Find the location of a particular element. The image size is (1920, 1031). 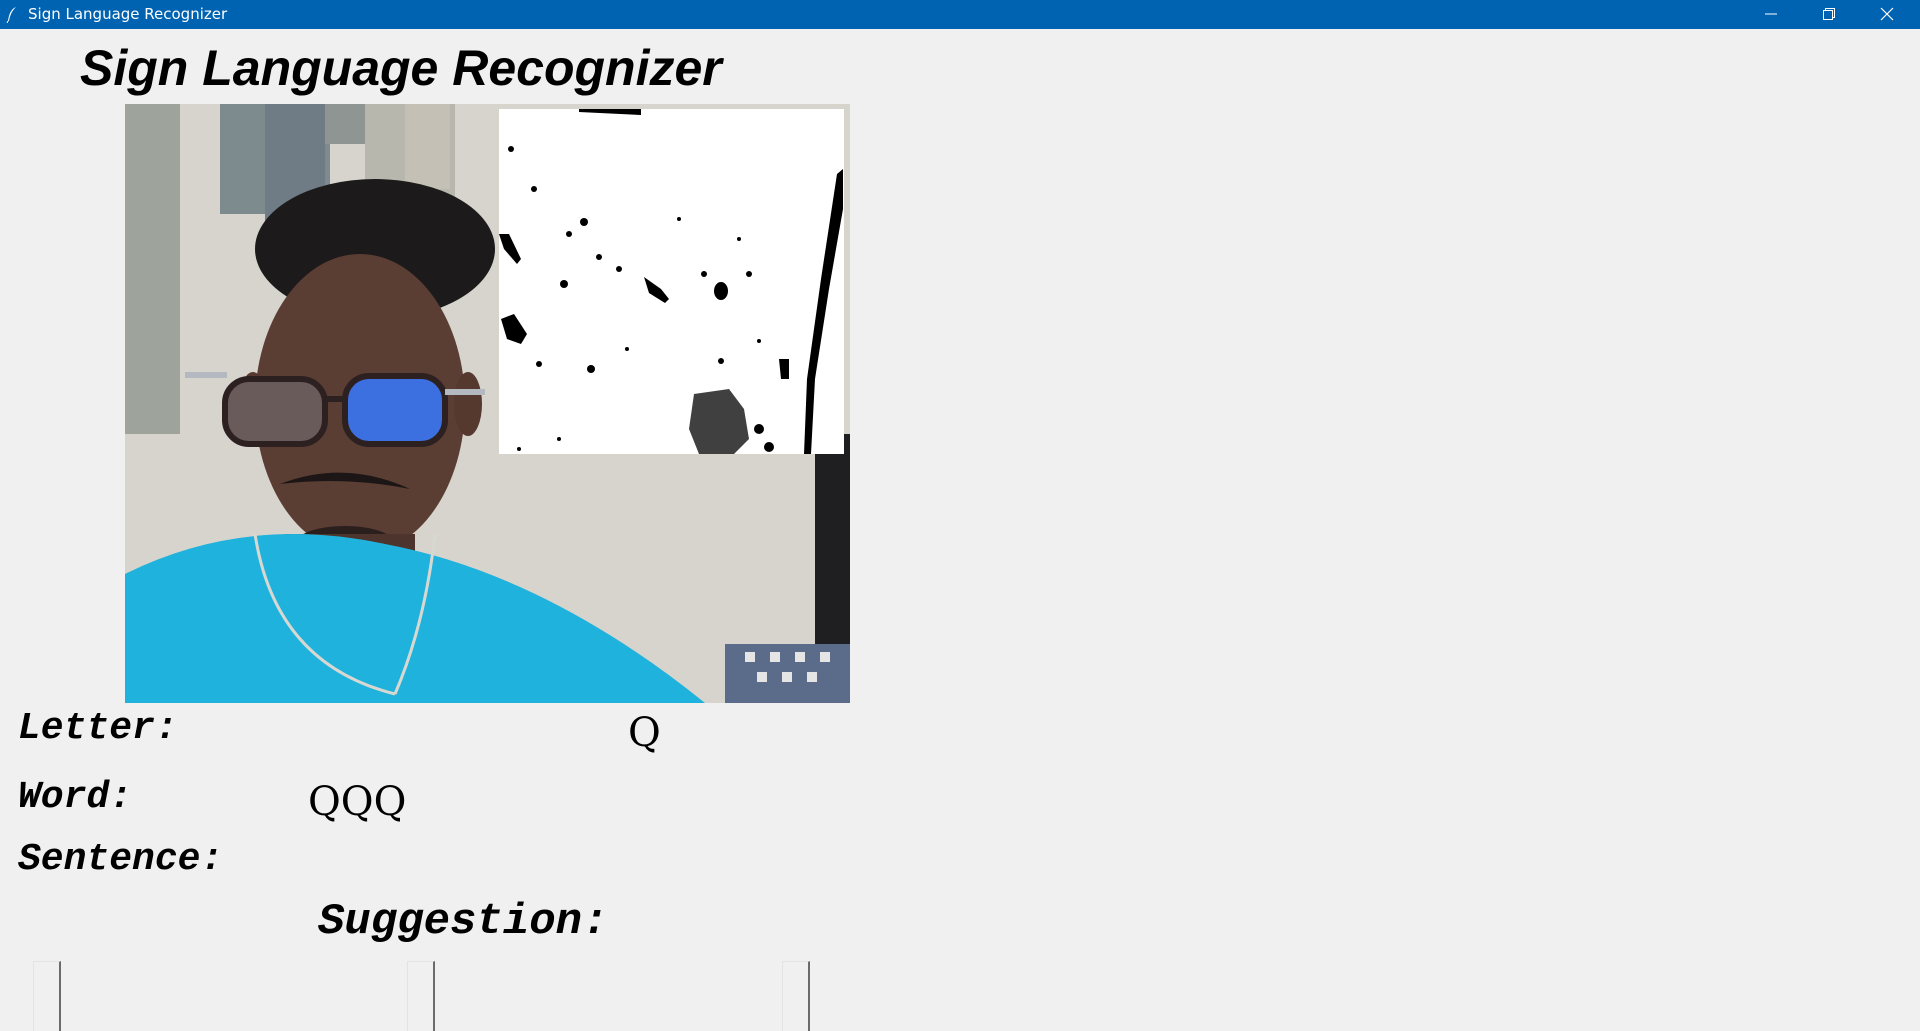

window-title: Sign Language Recognizer is located at coordinates (128, 14).